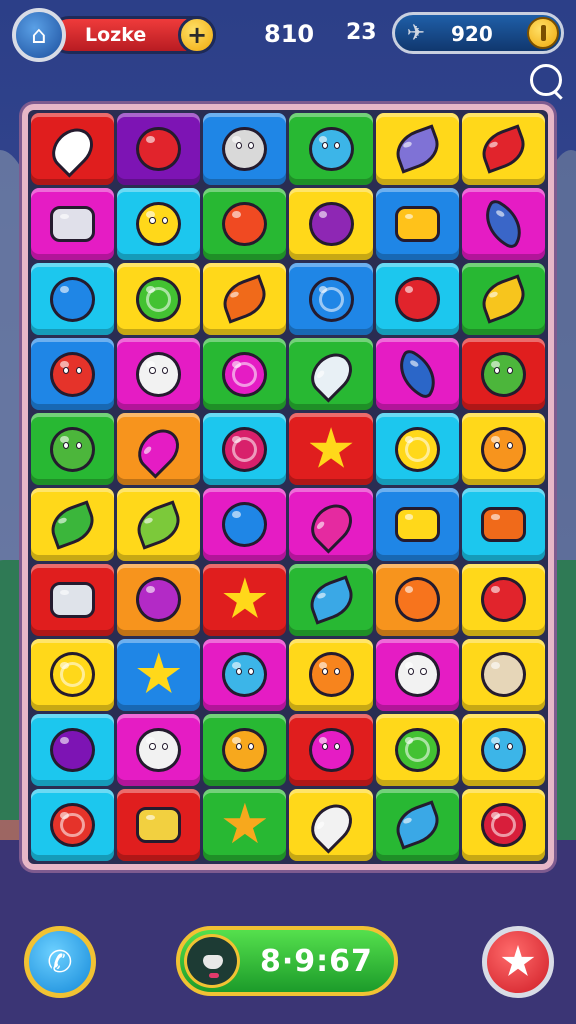 This screenshot has width=576, height=1024. Describe the element at coordinates (472, 34) in the screenshot. I see `coin-value: 920` at that location.